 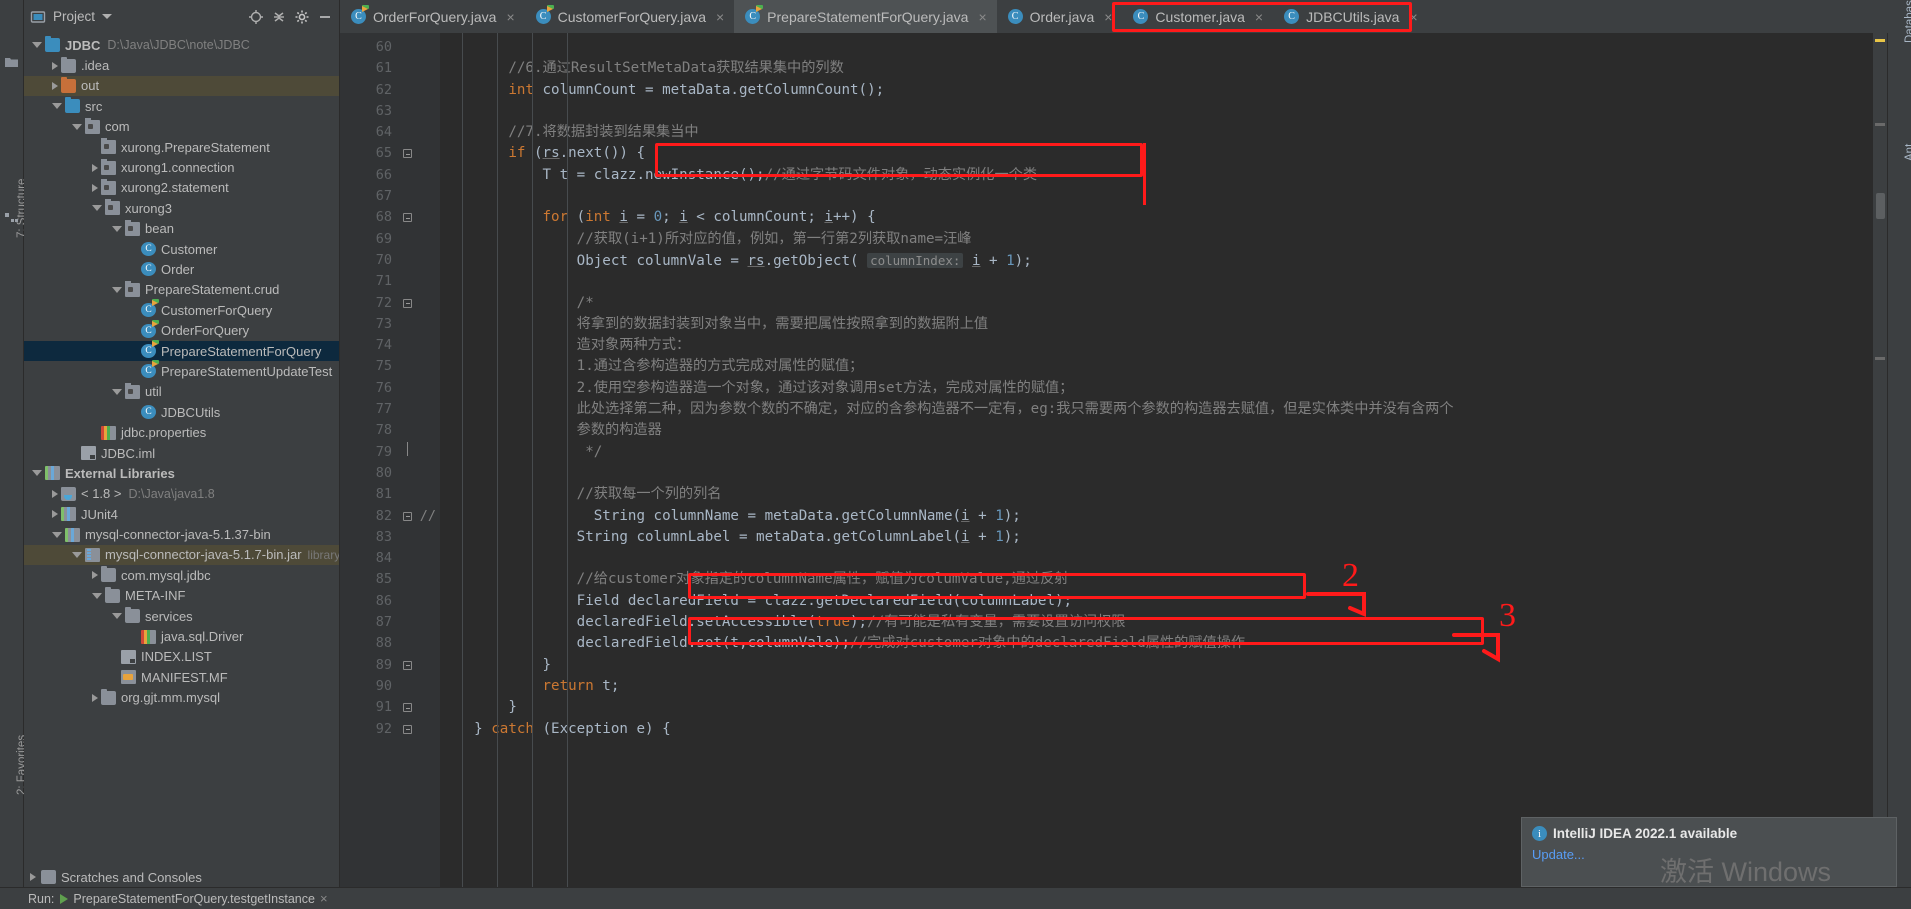 What do you see at coordinates (181, 351) in the screenshot?
I see `tree-item-preparestatementforquery: C PrepareStatementForQuery` at bounding box center [181, 351].